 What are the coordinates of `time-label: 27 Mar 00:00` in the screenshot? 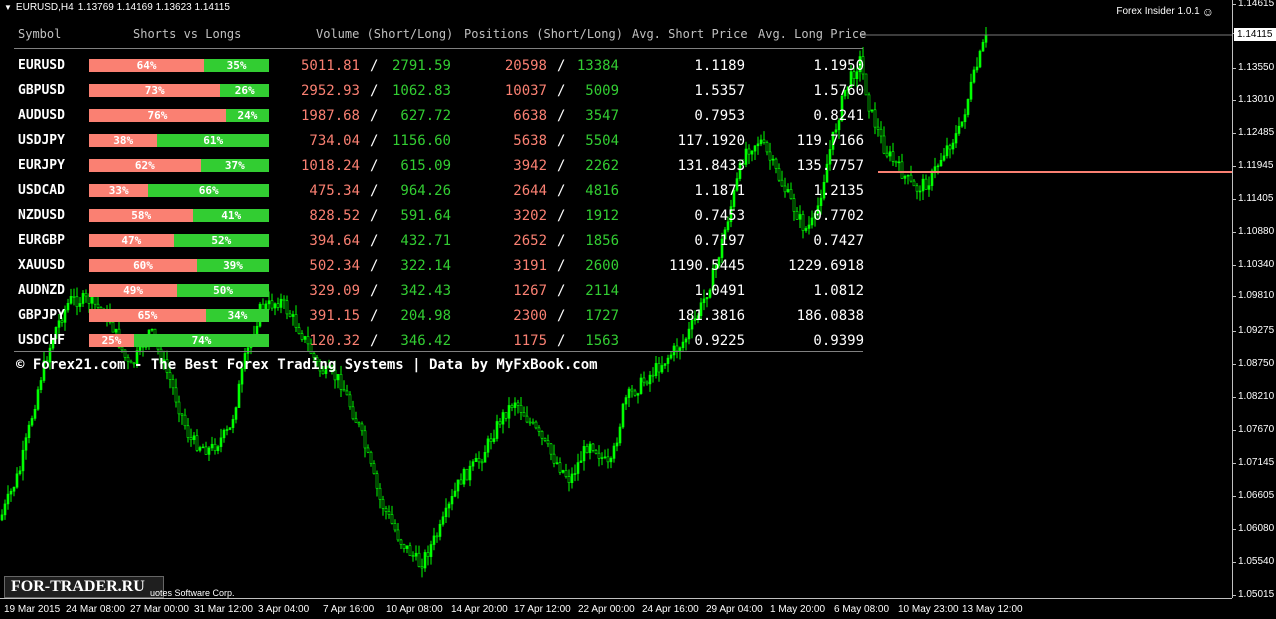 It's located at (159, 609).